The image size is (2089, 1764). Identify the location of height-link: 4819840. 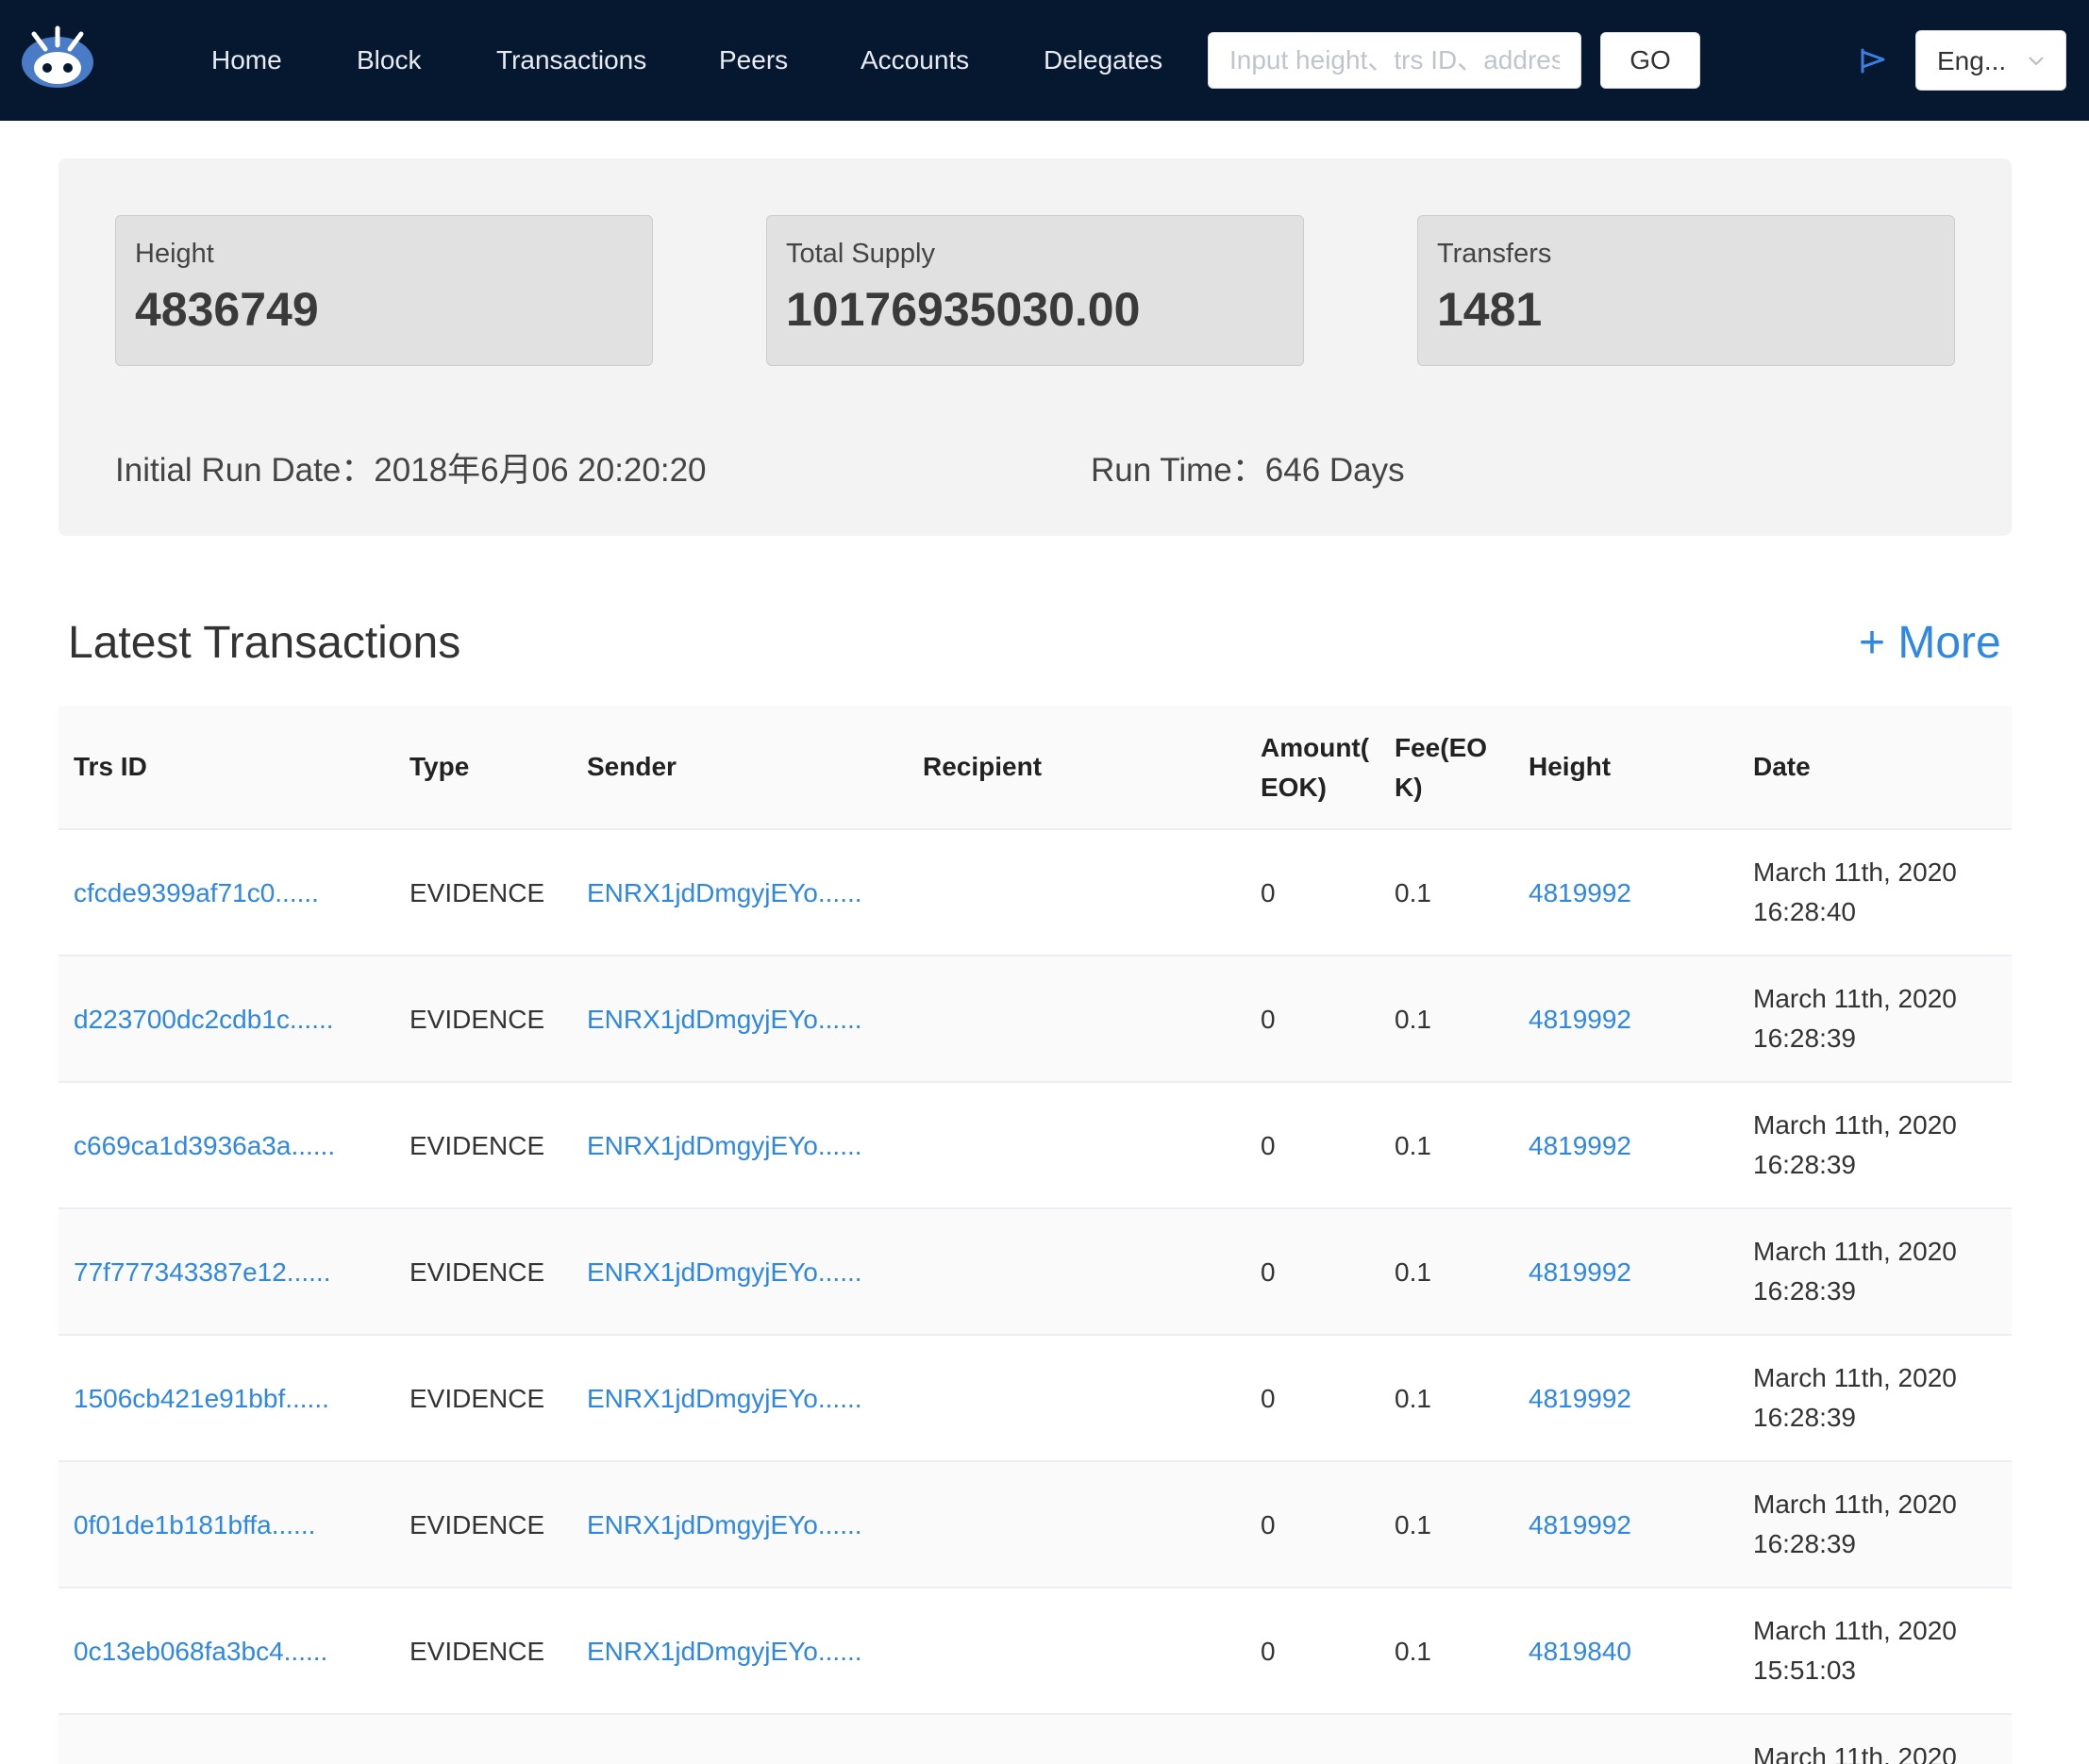
(1580, 1652).